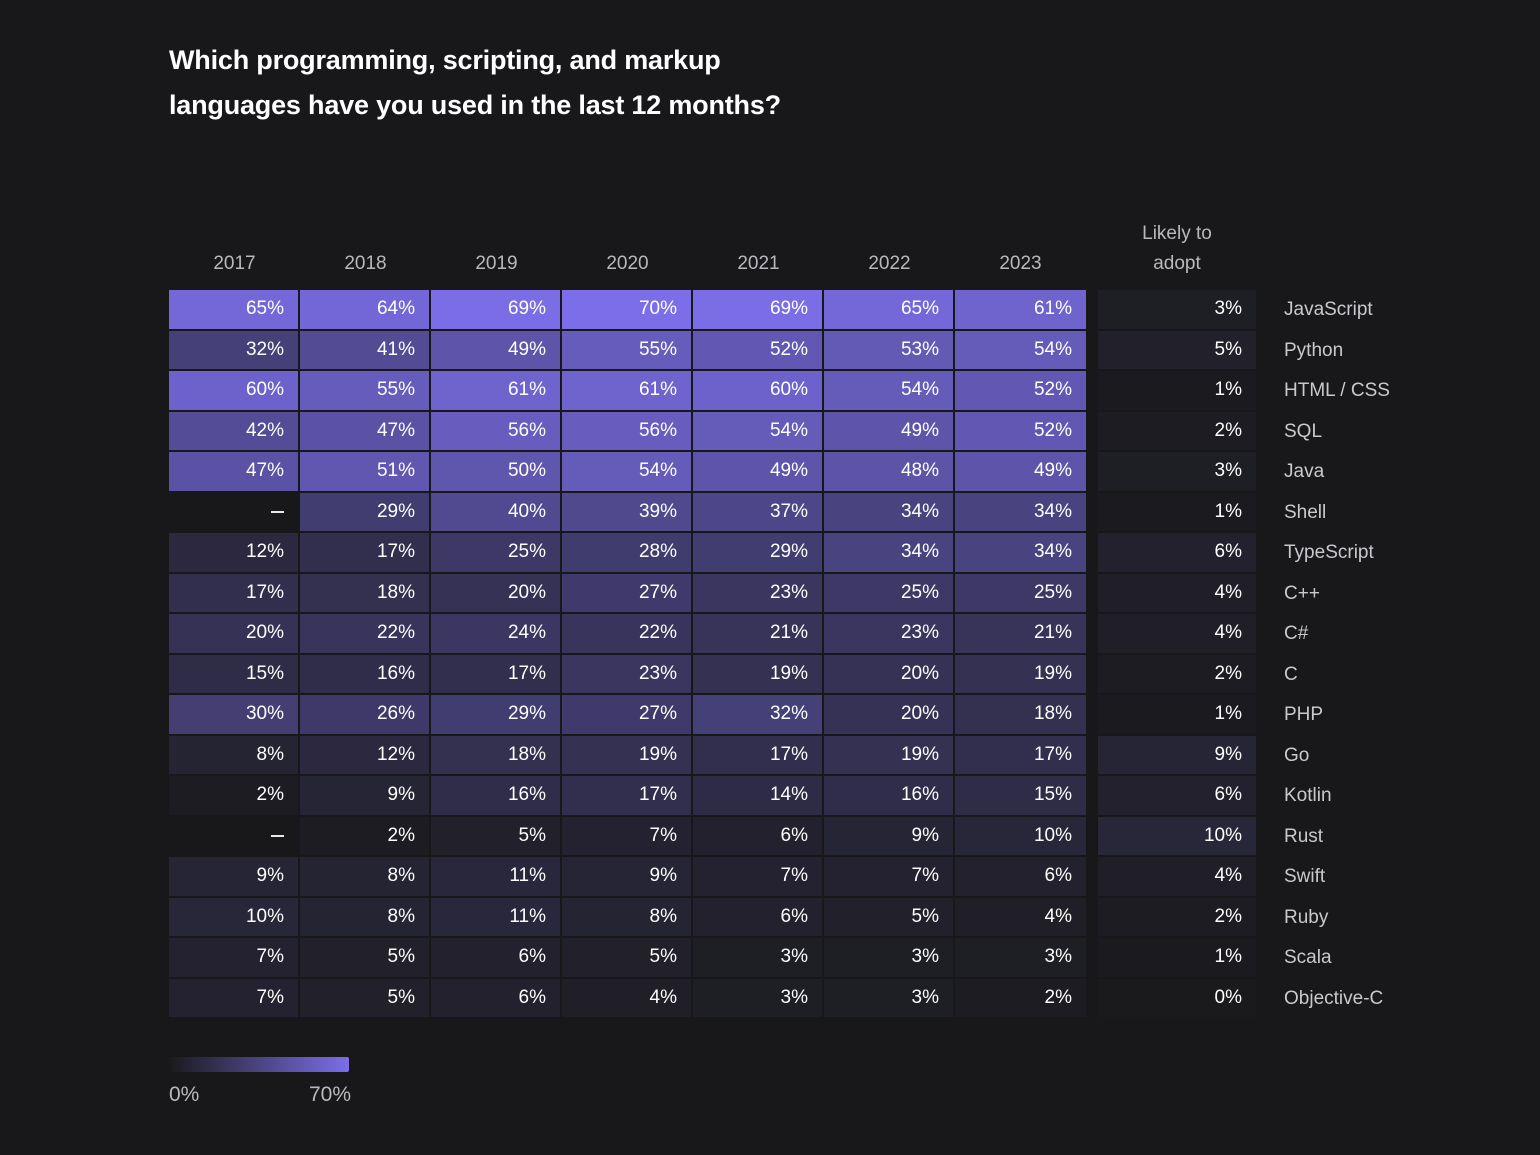 The width and height of the screenshot is (1540, 1155). What do you see at coordinates (365, 472) in the screenshot?
I see `heatmap-cell: 51%` at bounding box center [365, 472].